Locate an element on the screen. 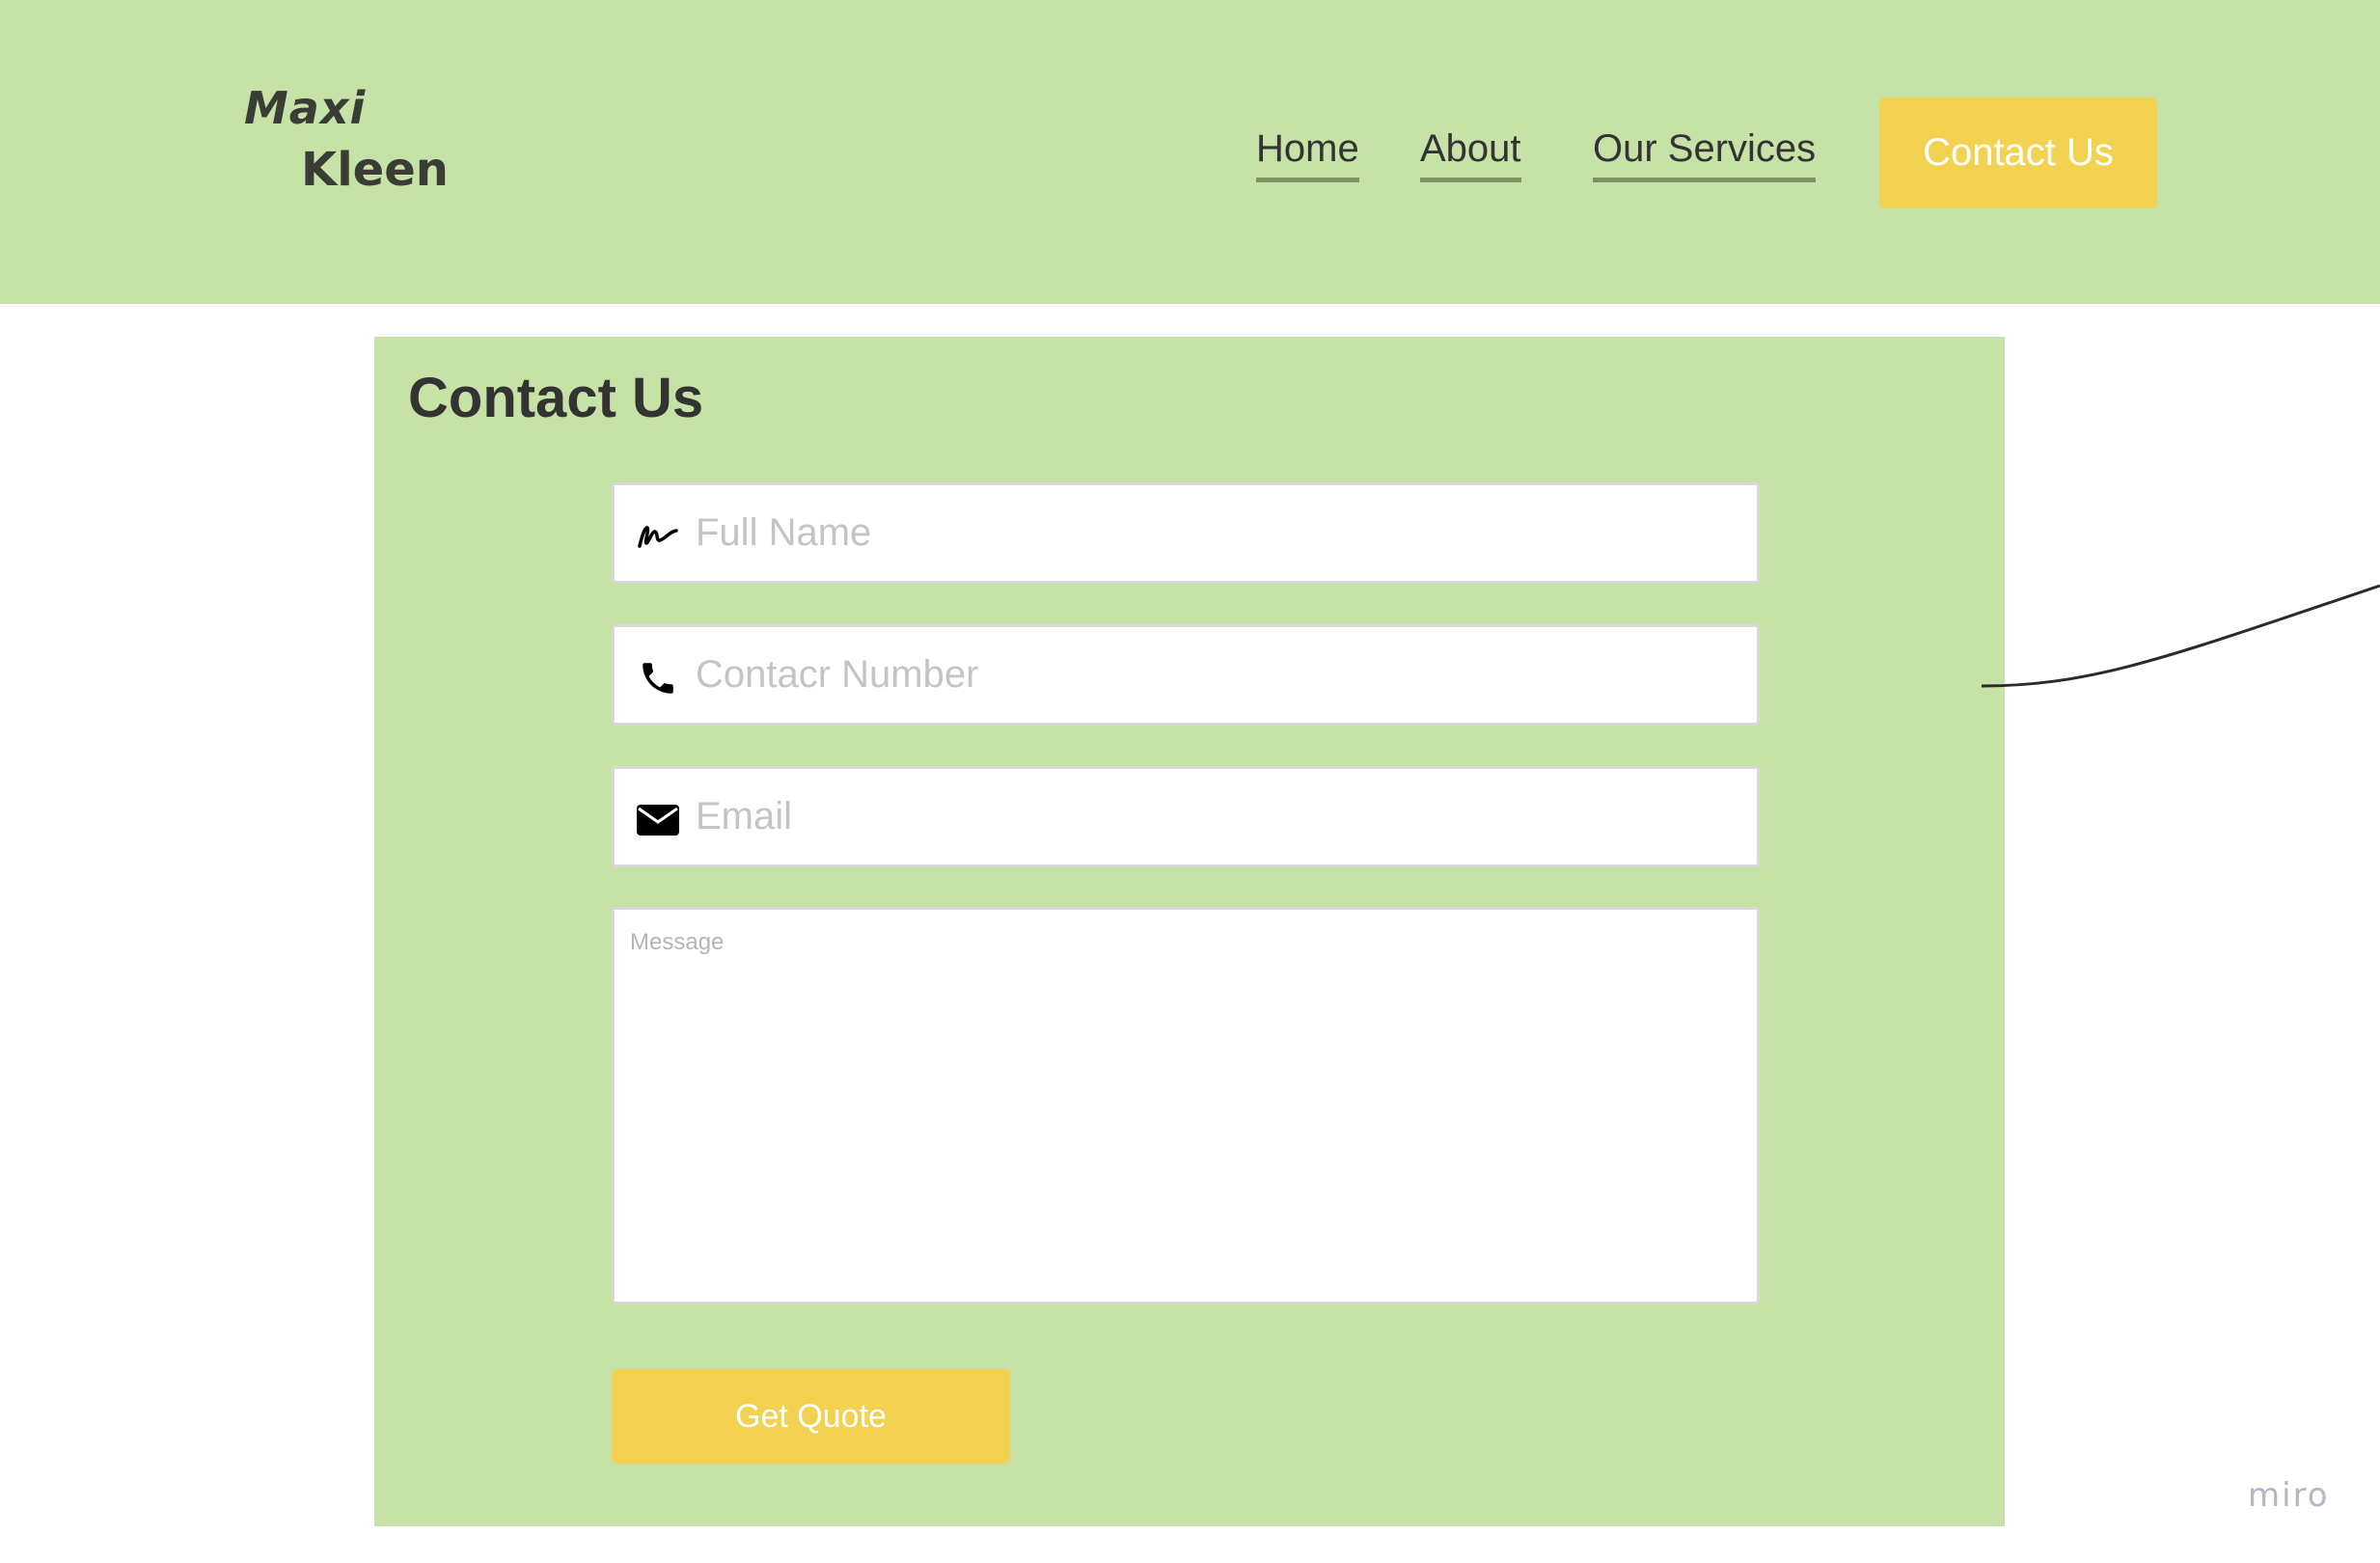  contact-title: Contact Us is located at coordinates (556, 398).